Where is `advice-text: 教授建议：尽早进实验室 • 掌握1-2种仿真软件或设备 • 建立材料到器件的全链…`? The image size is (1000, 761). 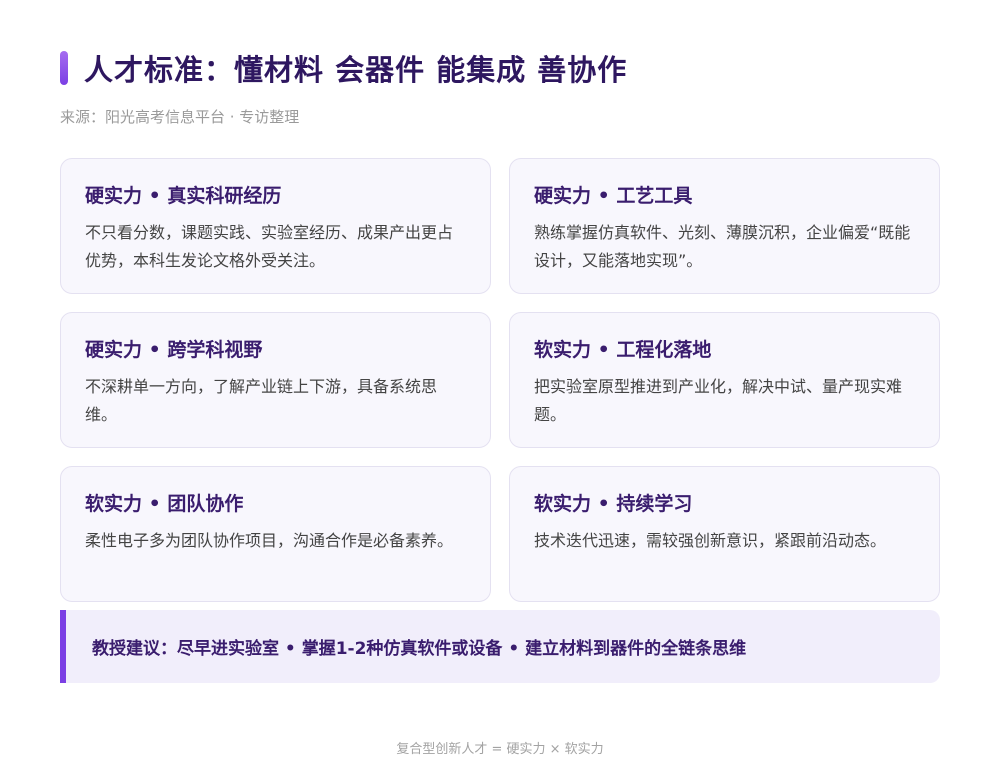 advice-text: 教授建议：尽早进实验室 • 掌握1-2种仿真软件或设备 • 建立材料到器件的全链… is located at coordinates (419, 649).